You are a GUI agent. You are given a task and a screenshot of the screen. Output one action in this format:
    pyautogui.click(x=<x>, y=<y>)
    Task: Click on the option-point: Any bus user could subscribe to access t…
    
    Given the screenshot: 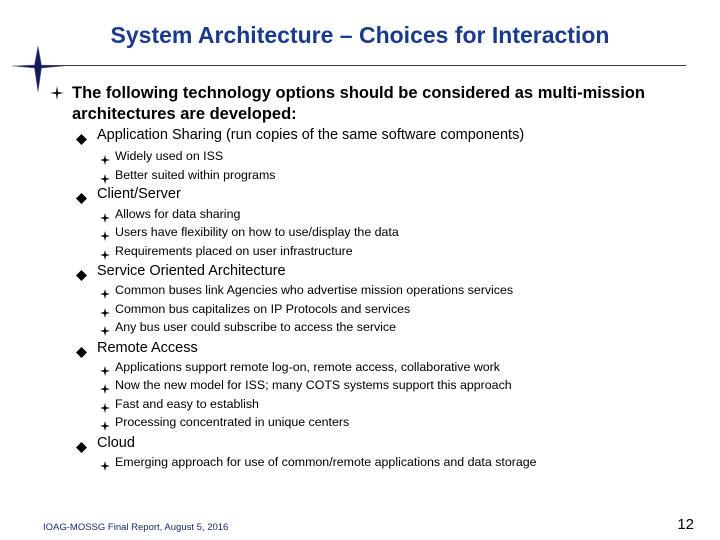 What is the action you would take?
    pyautogui.click(x=255, y=327)
    